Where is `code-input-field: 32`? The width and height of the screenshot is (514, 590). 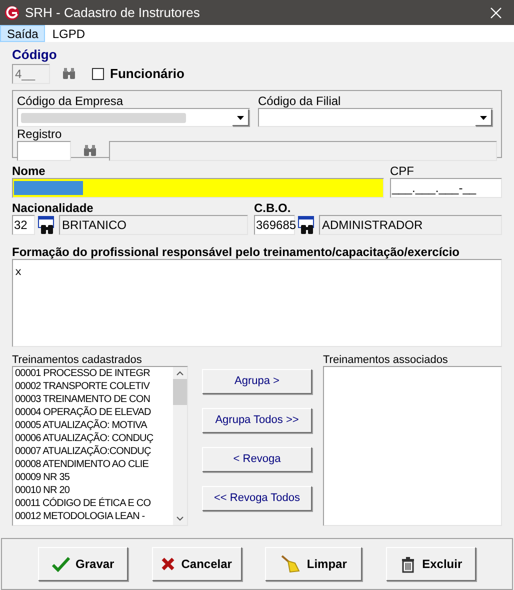
code-input-field: 32 is located at coordinates (23, 225).